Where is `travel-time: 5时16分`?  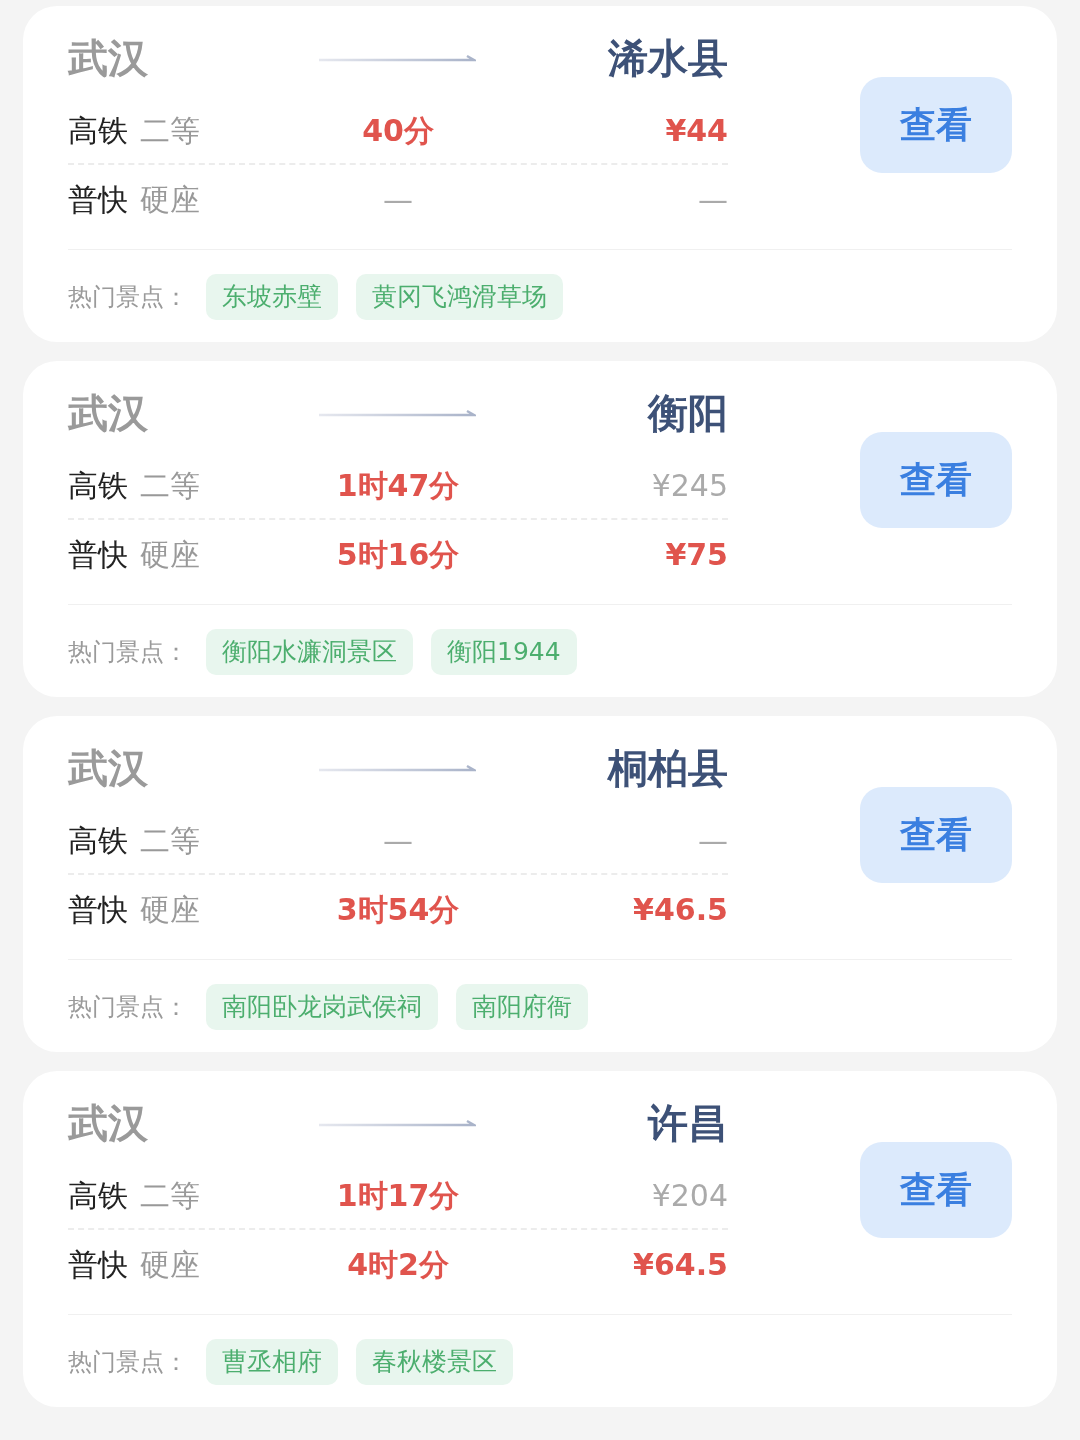 travel-time: 5时16分 is located at coordinates (398, 554).